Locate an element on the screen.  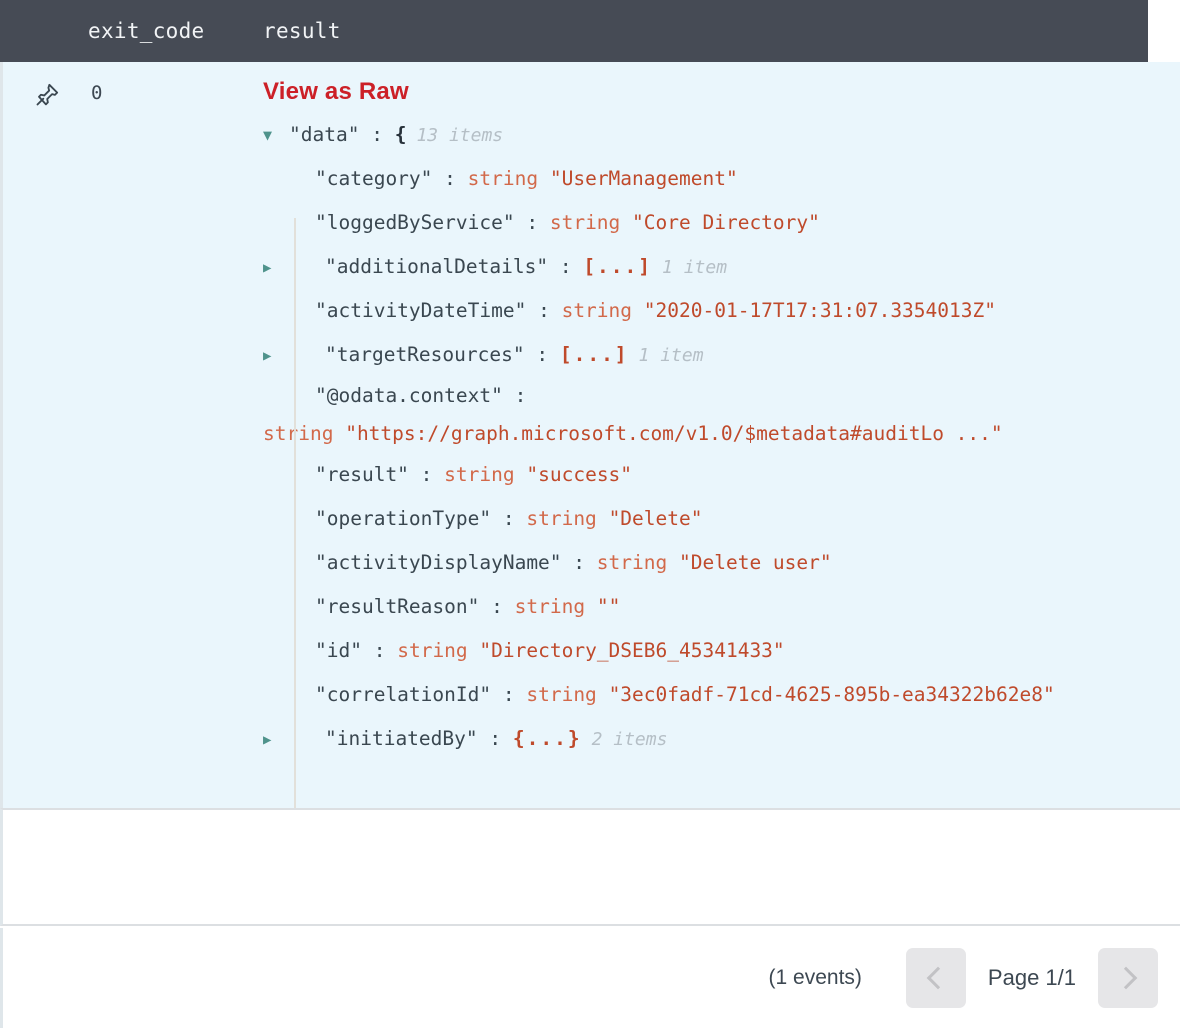
json-value: "3ec0fadf-71cd-4625-895b-ea34322b62e8" is located at coordinates (831, 694).